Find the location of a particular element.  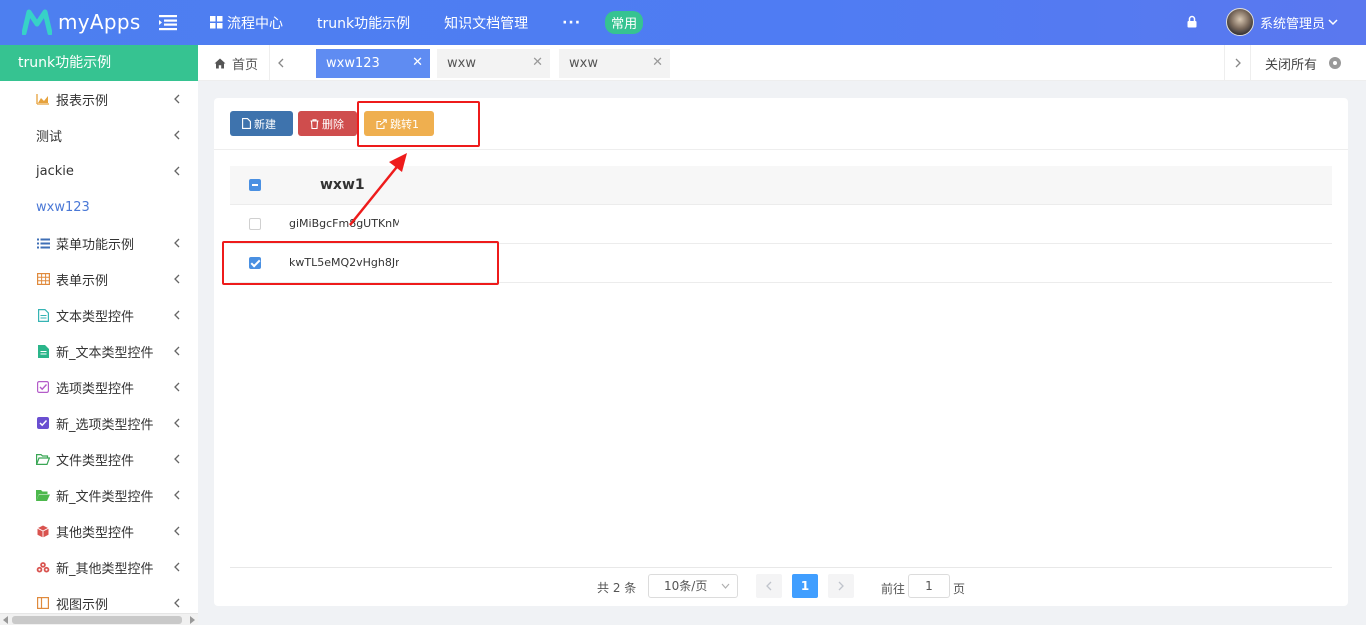

share-icon is located at coordinates (381, 123).